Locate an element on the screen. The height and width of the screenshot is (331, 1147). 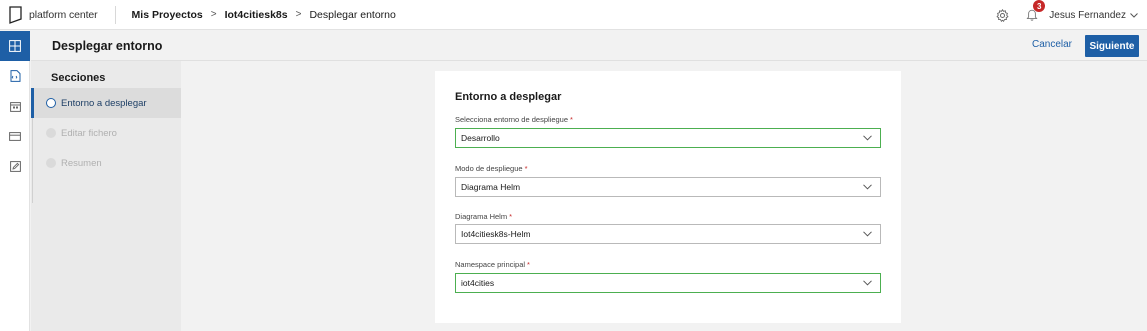
user-menu: Jesus Fernandez is located at coordinates (1093, 15).